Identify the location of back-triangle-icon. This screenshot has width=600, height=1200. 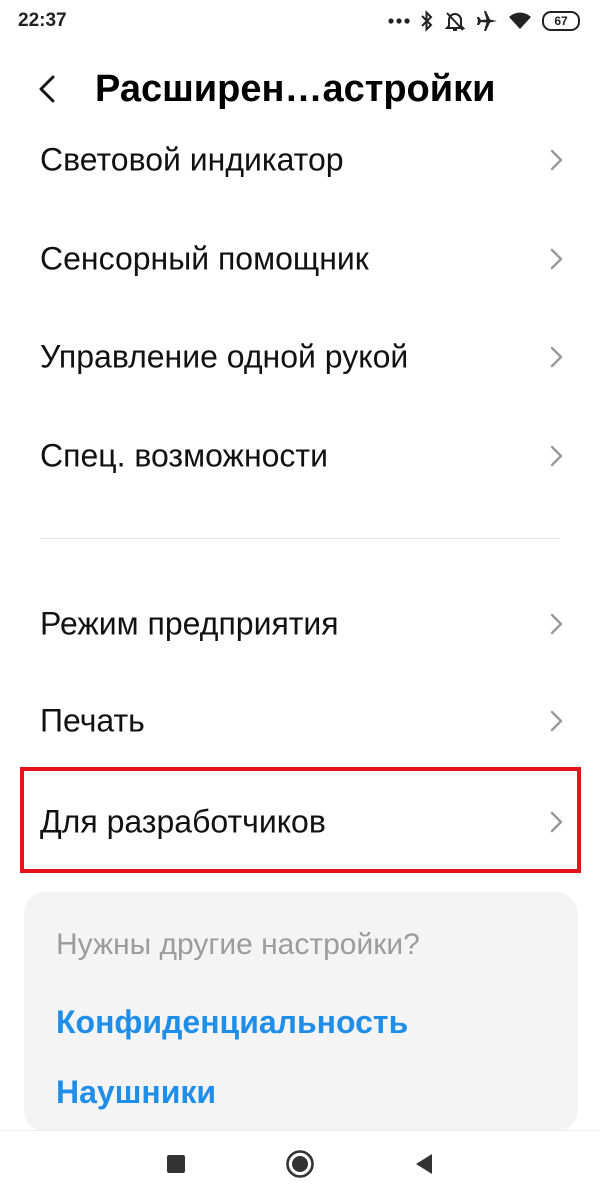
(424, 1166).